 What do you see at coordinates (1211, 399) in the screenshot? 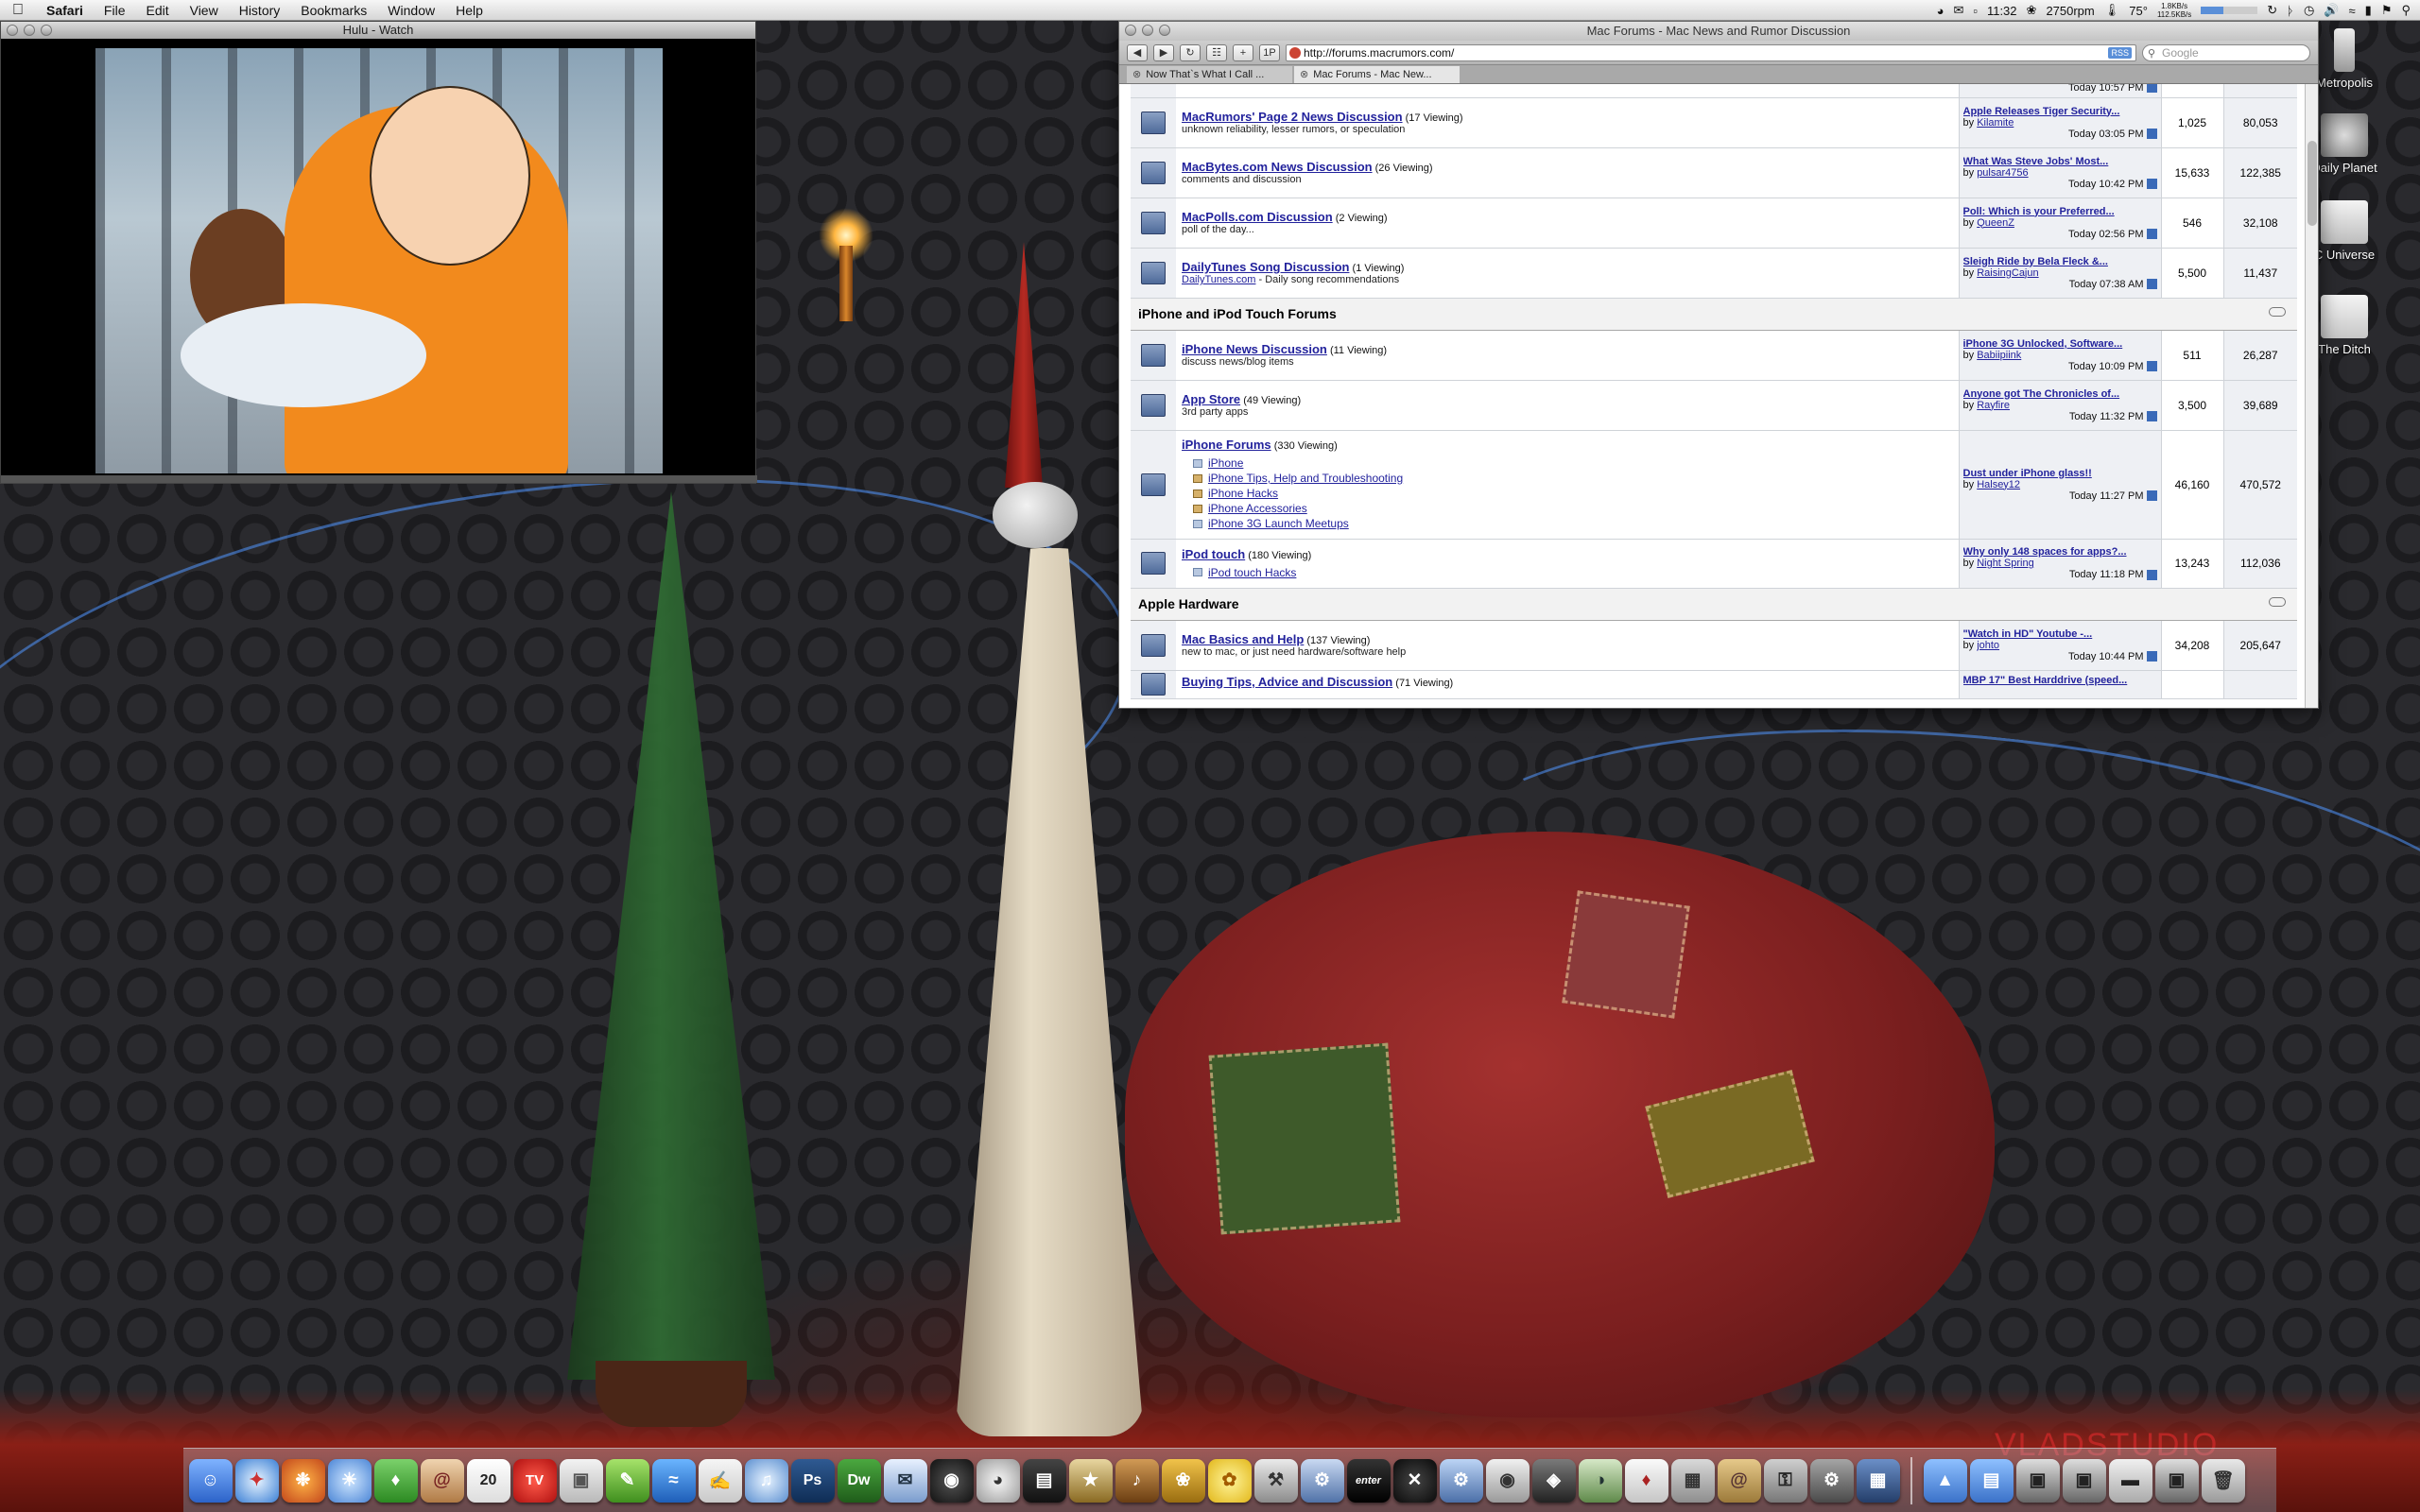
I see `forum-link: App Store` at bounding box center [1211, 399].